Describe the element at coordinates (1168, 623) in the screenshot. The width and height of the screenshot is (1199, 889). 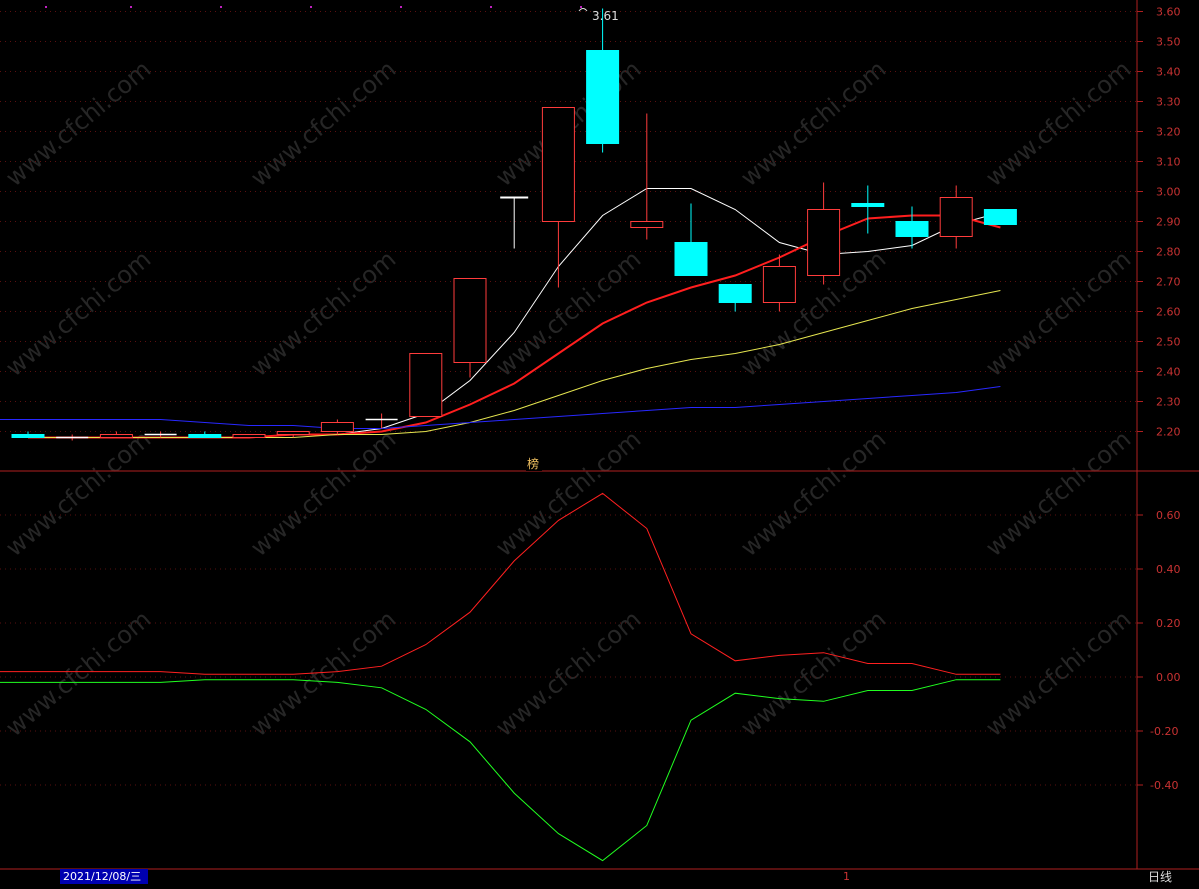
I see `indicator-tick-label: 0.20` at that location.